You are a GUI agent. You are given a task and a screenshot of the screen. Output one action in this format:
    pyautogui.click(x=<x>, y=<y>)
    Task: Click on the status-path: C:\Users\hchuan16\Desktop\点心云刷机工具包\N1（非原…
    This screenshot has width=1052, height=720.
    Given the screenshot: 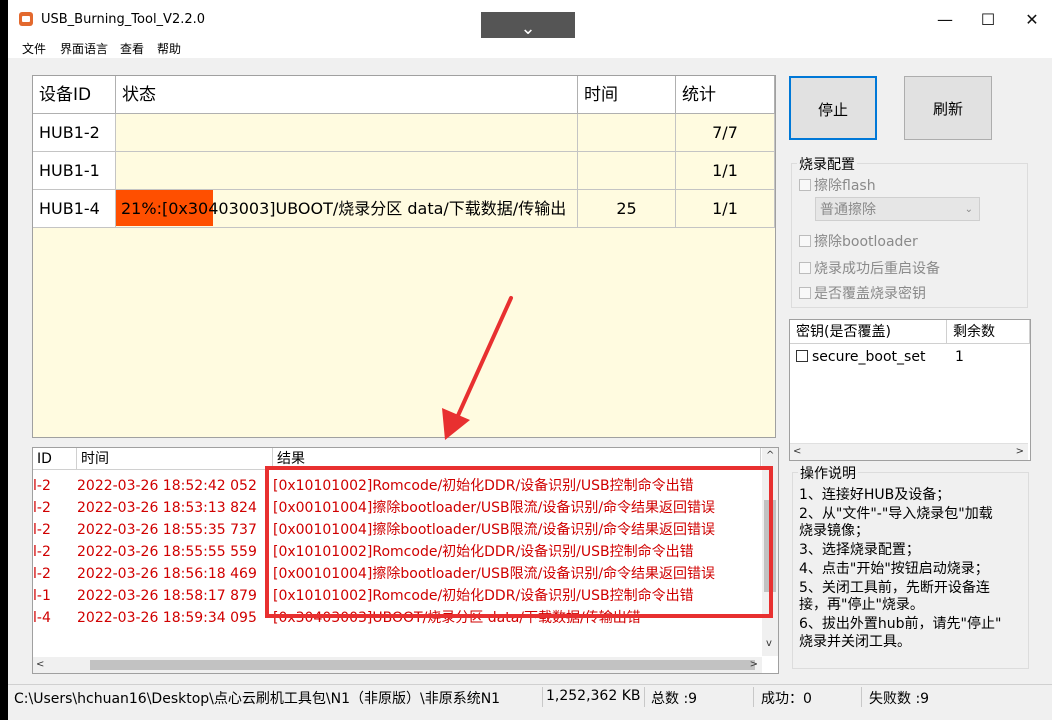 What is the action you would take?
    pyautogui.click(x=257, y=699)
    